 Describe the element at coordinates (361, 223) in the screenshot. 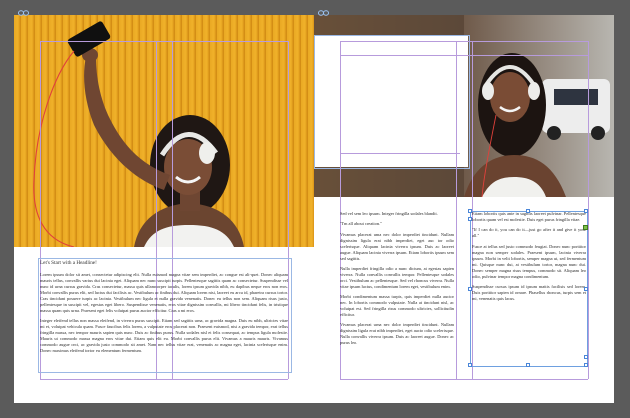

I see `pull-quote: "I'm all about creation."` at that location.